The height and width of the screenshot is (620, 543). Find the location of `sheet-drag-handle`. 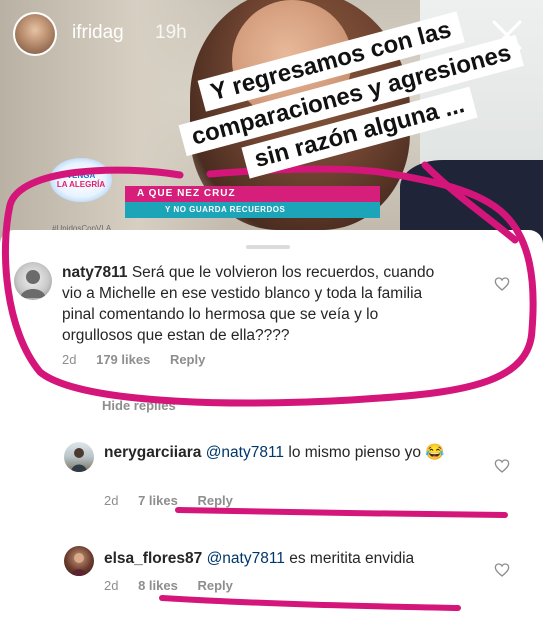

sheet-drag-handle is located at coordinates (268, 247).